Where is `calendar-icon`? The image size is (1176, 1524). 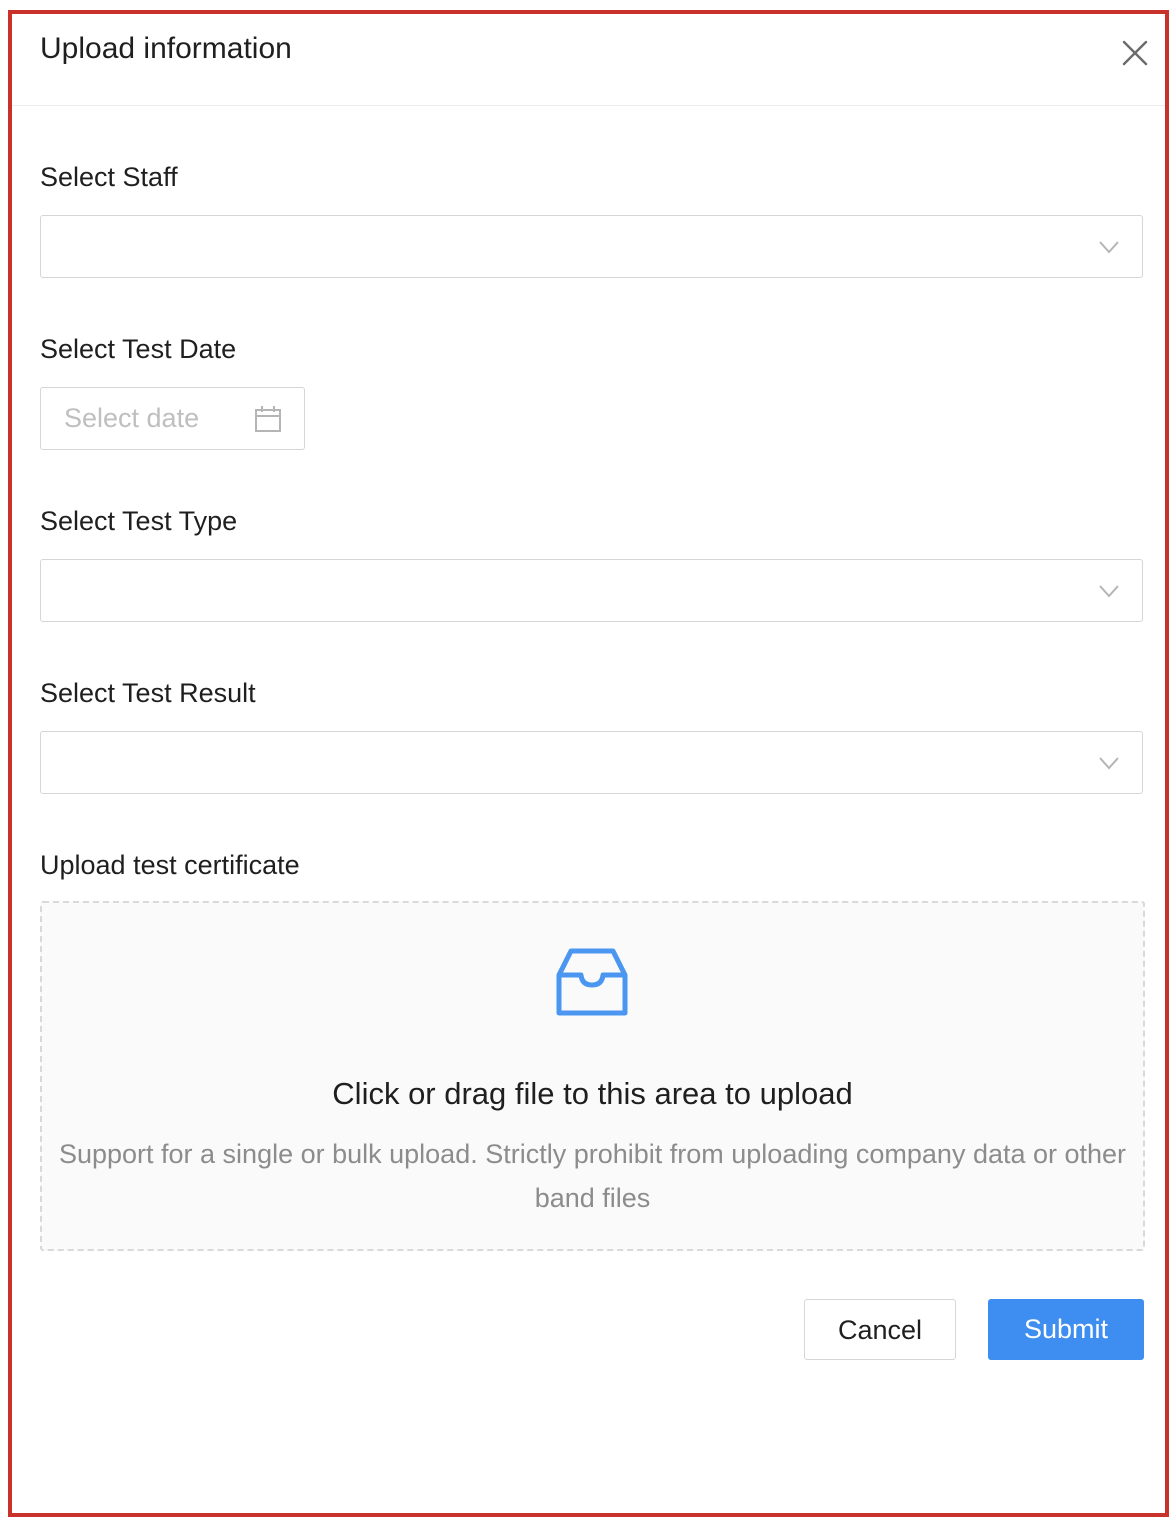
calendar-icon is located at coordinates (268, 419).